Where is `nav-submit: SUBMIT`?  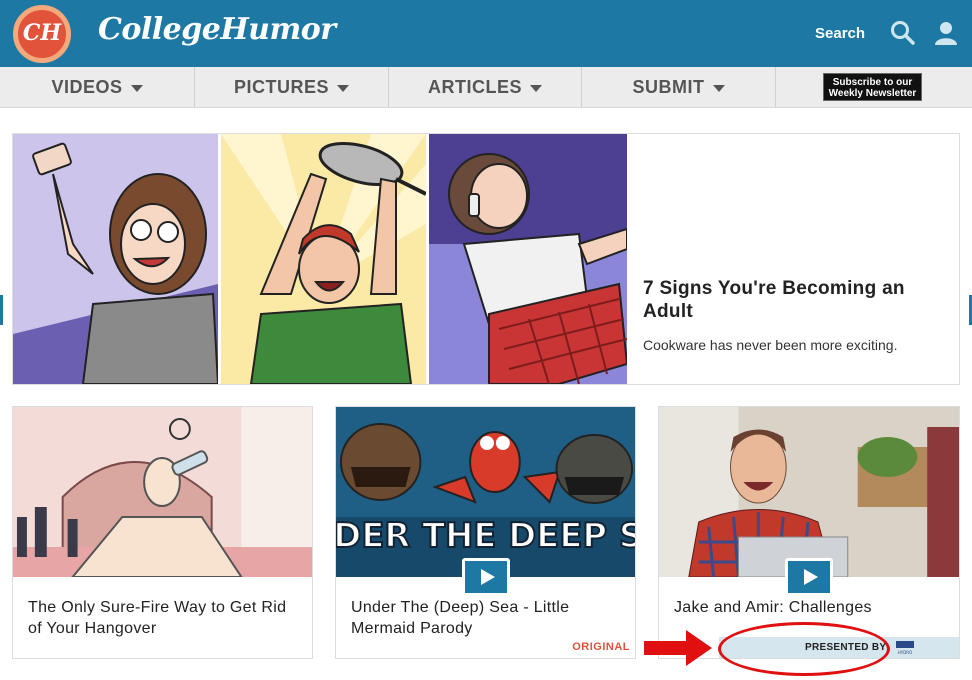 nav-submit: SUBMIT is located at coordinates (679, 87).